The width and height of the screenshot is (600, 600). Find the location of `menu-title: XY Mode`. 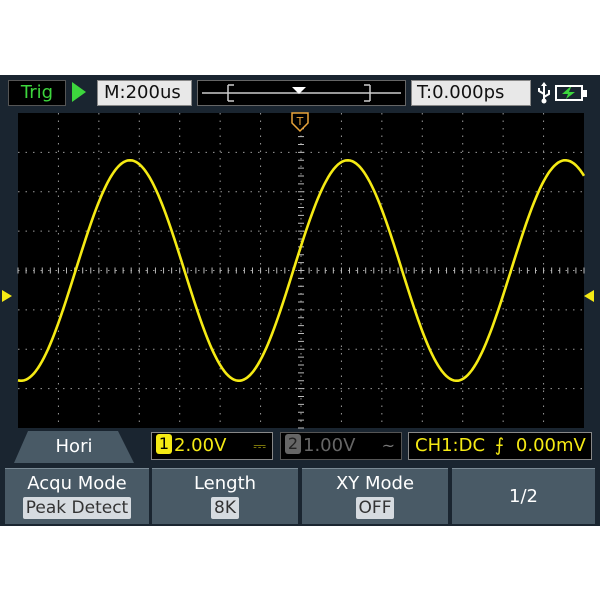

menu-title: XY Mode is located at coordinates (375, 483).